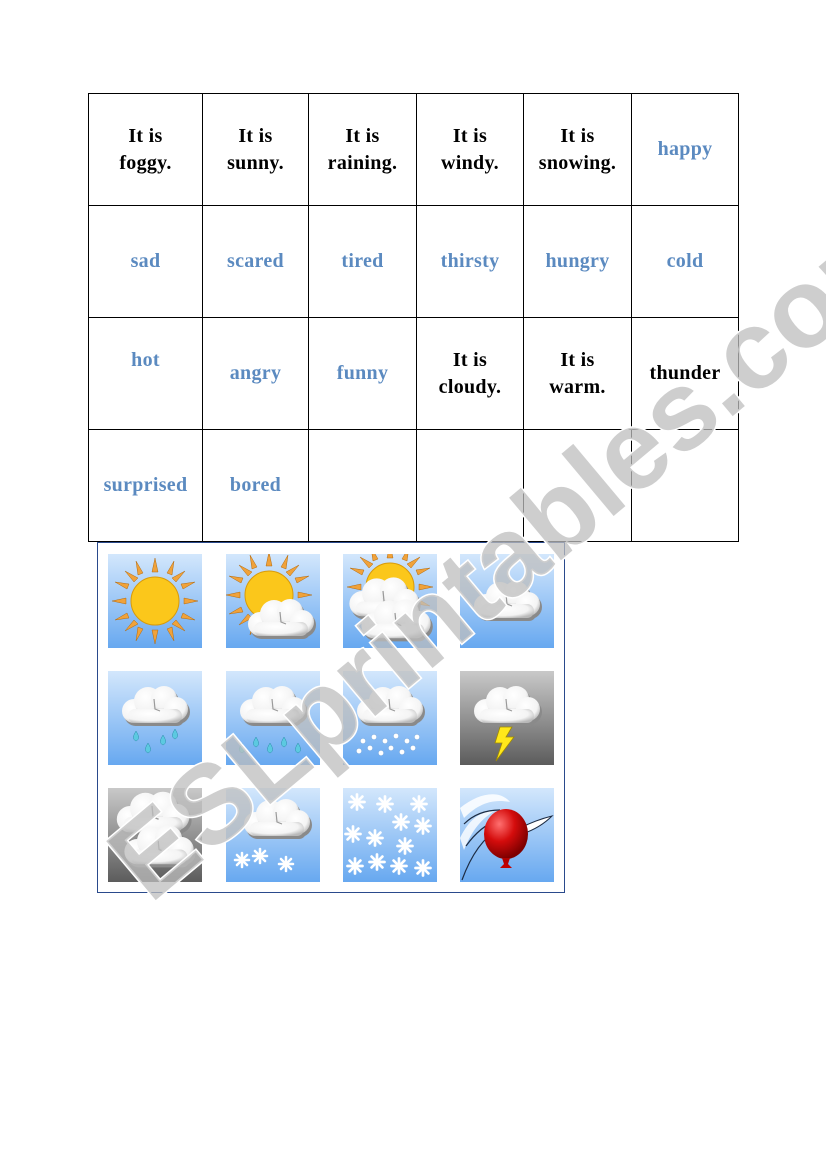  I want to click on card-cold: cold, so click(685, 261).